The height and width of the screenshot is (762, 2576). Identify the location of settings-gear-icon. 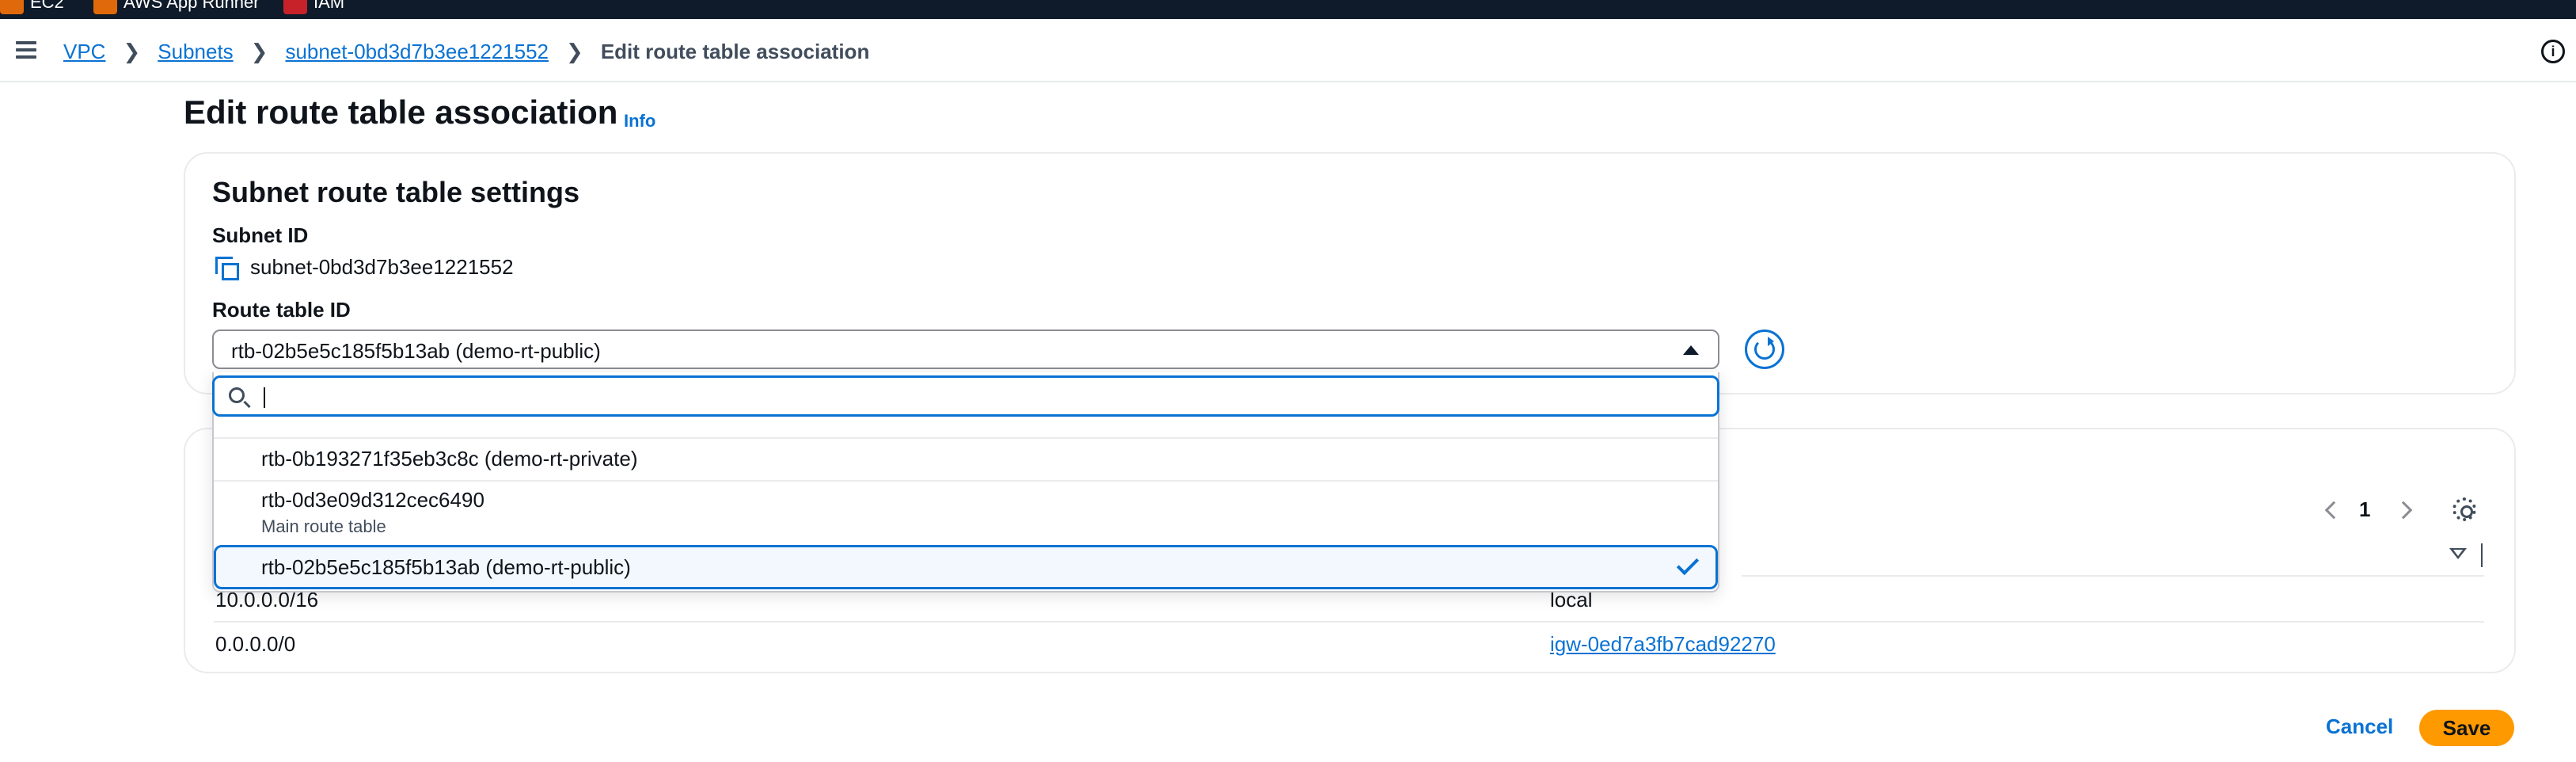
(2464, 509).